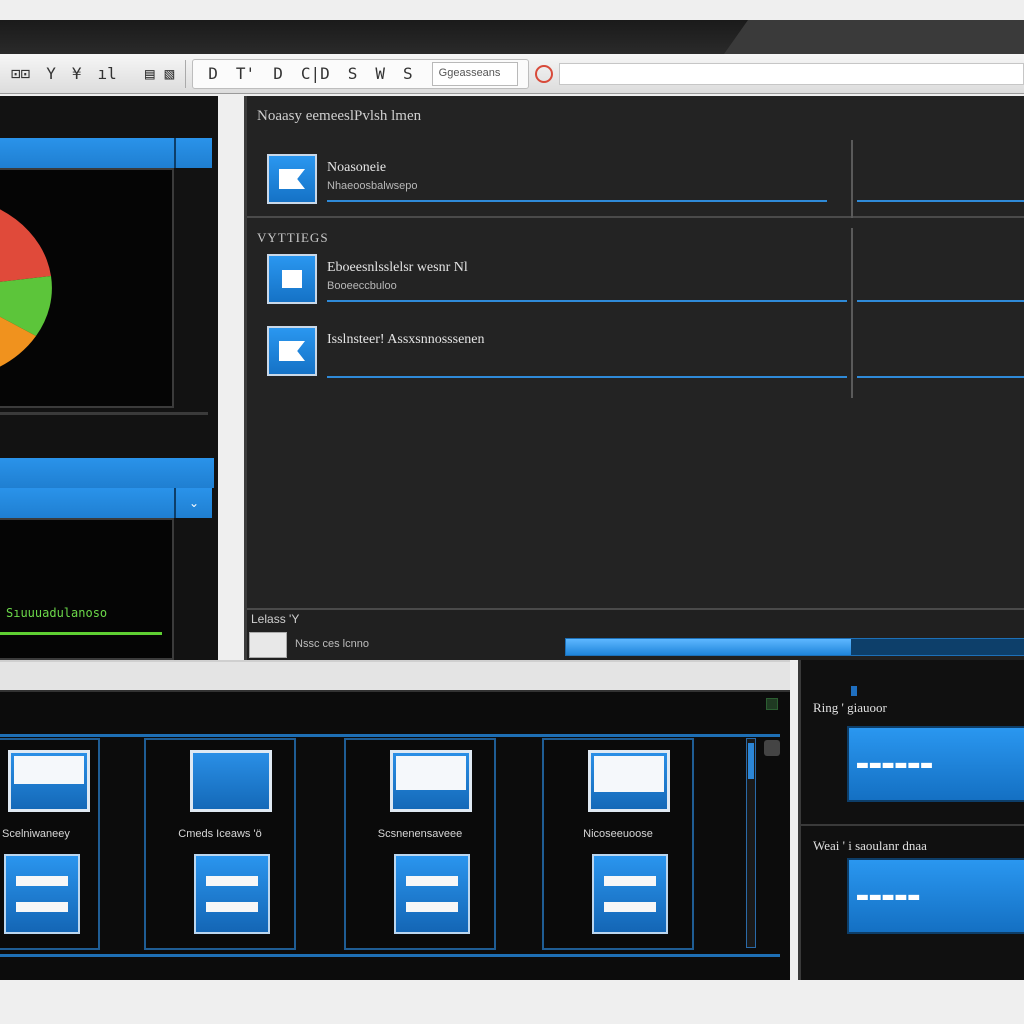 The image size is (1024, 1024). Describe the element at coordinates (870, 845) in the screenshot. I see `right-panel-subtitle: Weai ' i saoulanr dnaa` at that location.